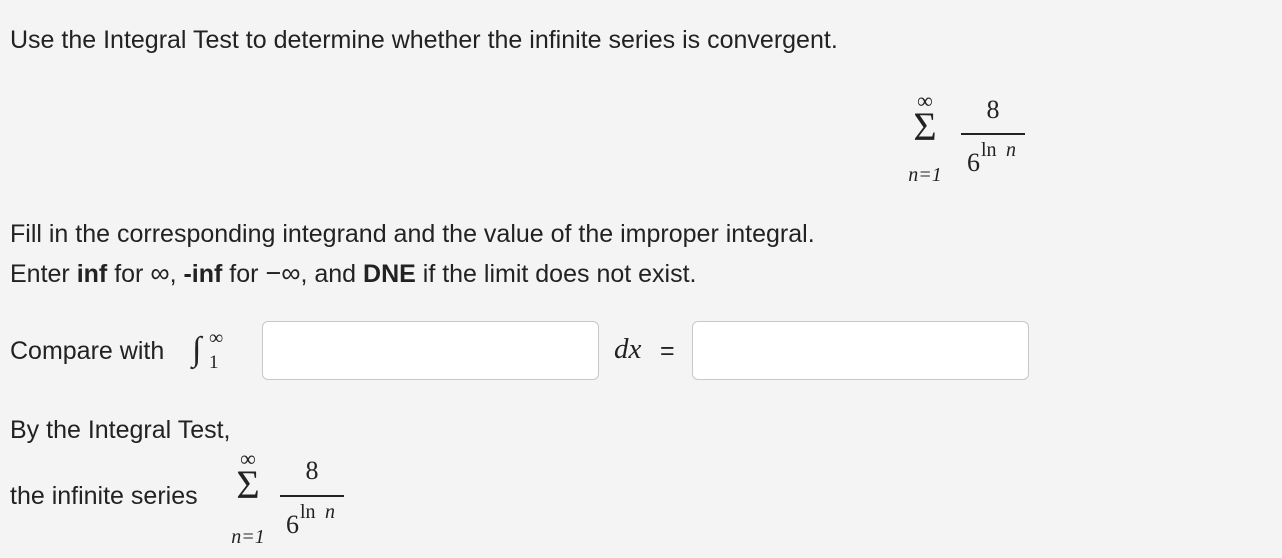  What do you see at coordinates (283, 273) in the screenshot?
I see `neg-infinity-symbol: −∞` at bounding box center [283, 273].